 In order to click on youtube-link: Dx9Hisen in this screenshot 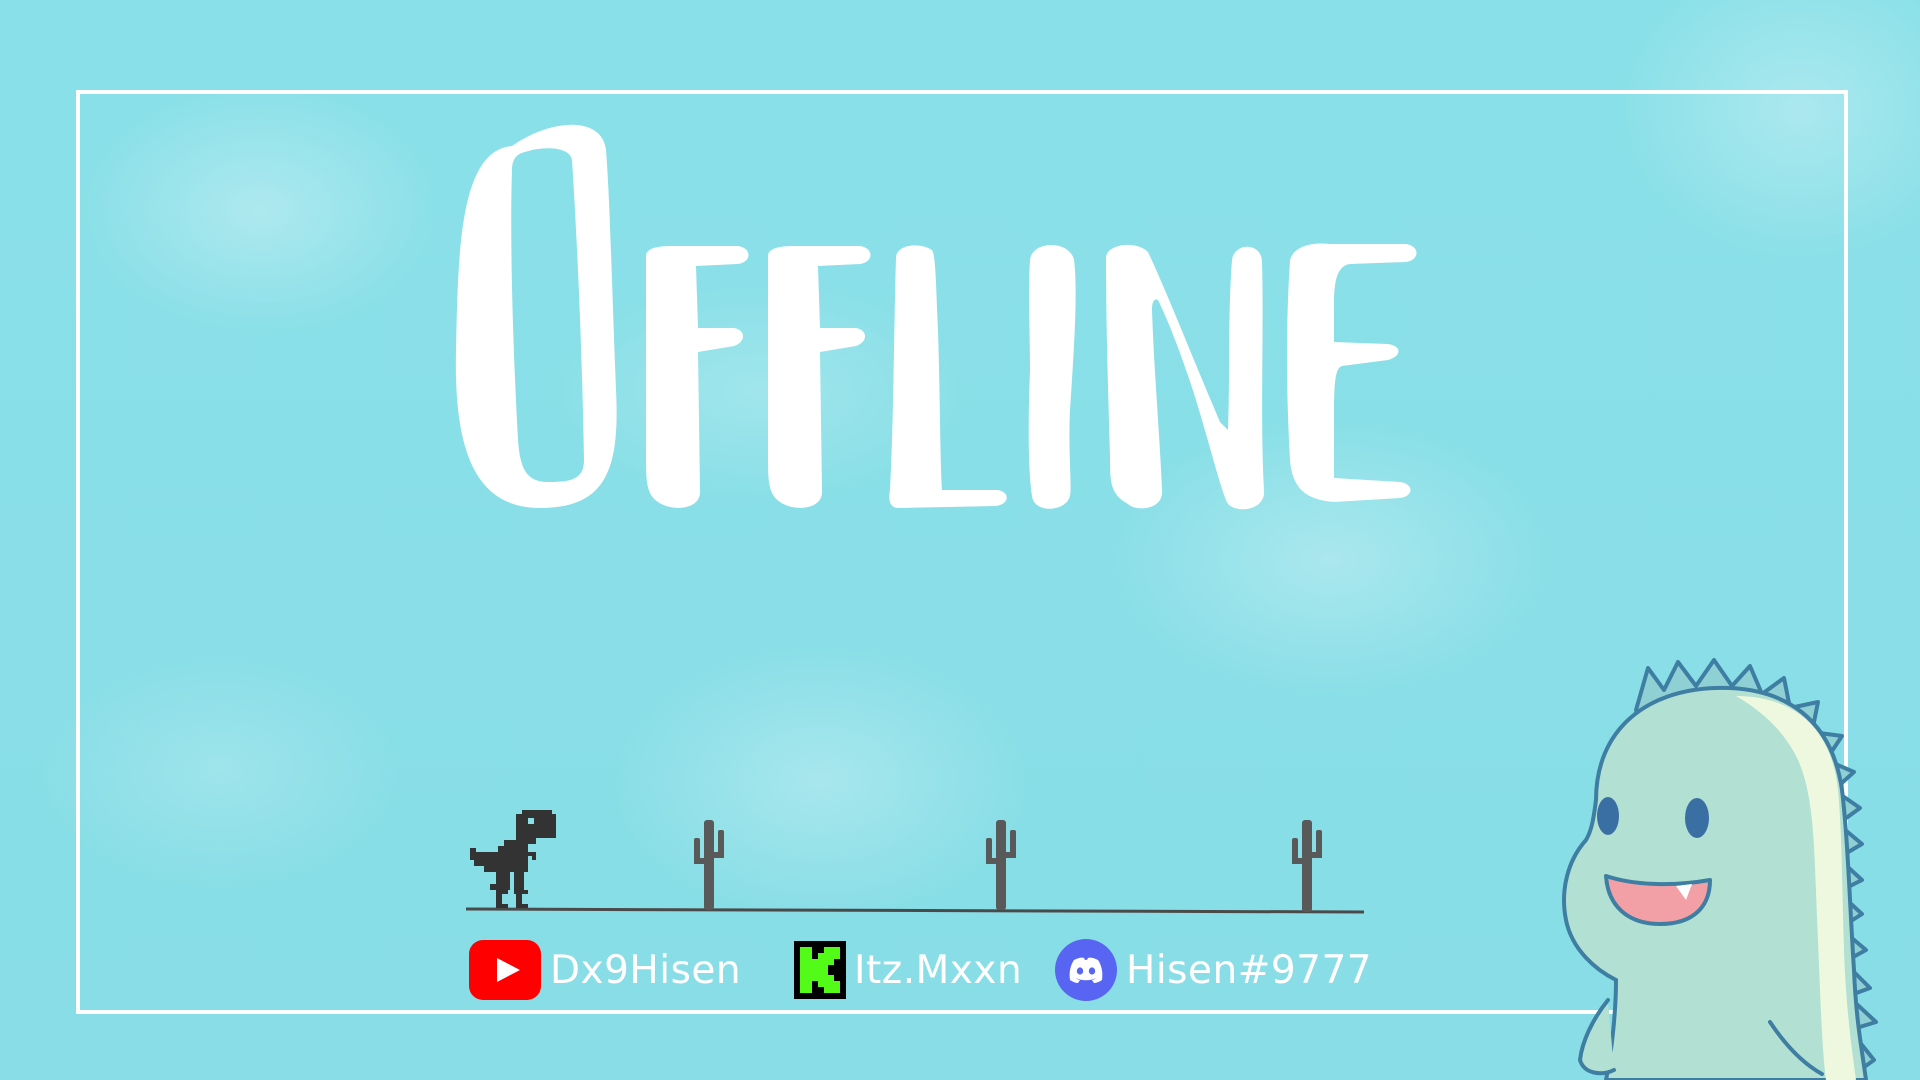, I will do `click(604, 970)`.